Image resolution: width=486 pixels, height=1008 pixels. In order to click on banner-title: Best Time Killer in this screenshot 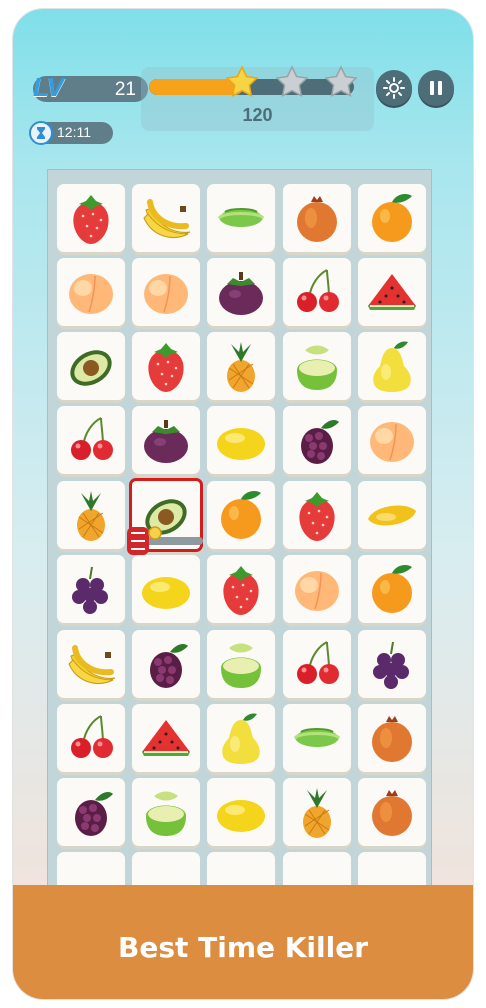, I will do `click(243, 947)`.